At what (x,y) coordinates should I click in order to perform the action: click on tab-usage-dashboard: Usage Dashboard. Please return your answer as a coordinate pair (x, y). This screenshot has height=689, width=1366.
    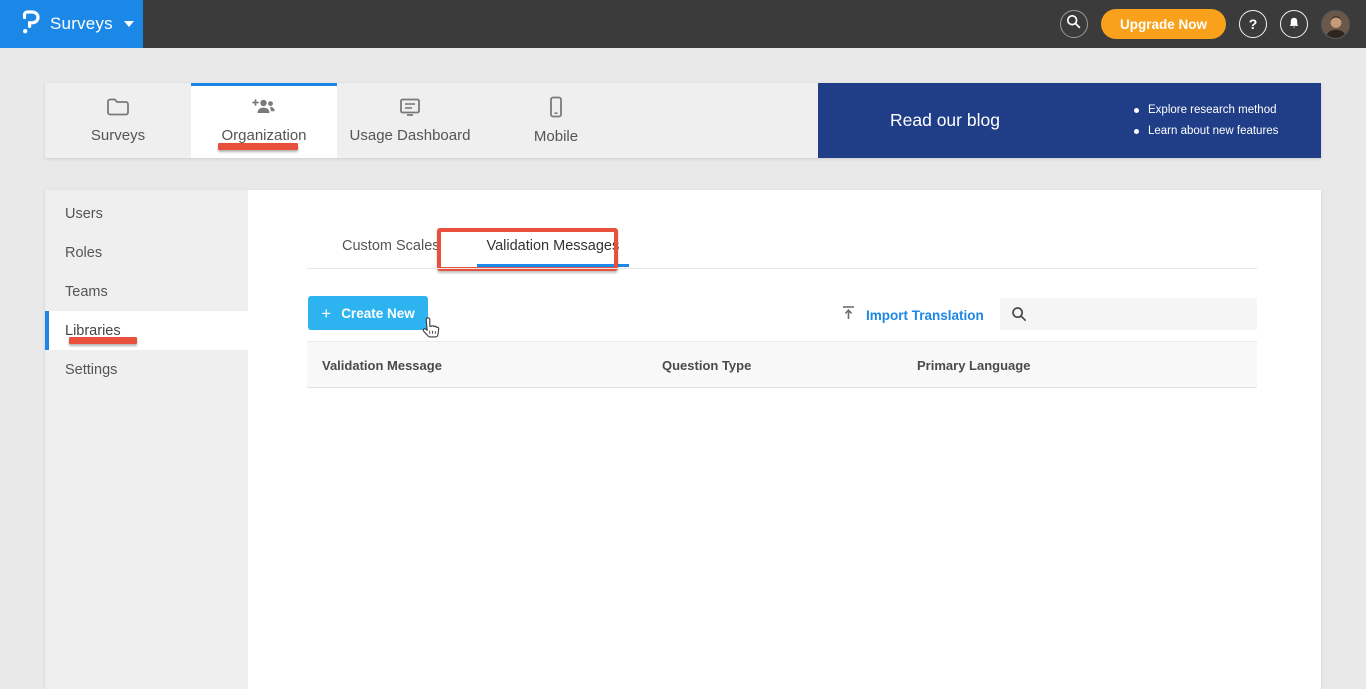
    Looking at the image, I should click on (410, 120).